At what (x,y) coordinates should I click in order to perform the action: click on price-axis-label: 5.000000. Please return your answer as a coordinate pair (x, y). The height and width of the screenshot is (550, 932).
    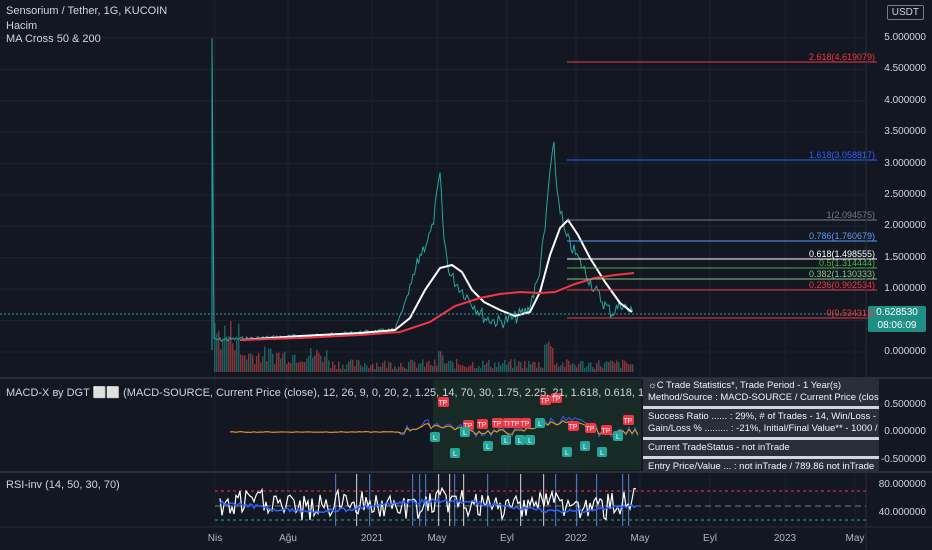
    Looking at the image, I should click on (905, 37).